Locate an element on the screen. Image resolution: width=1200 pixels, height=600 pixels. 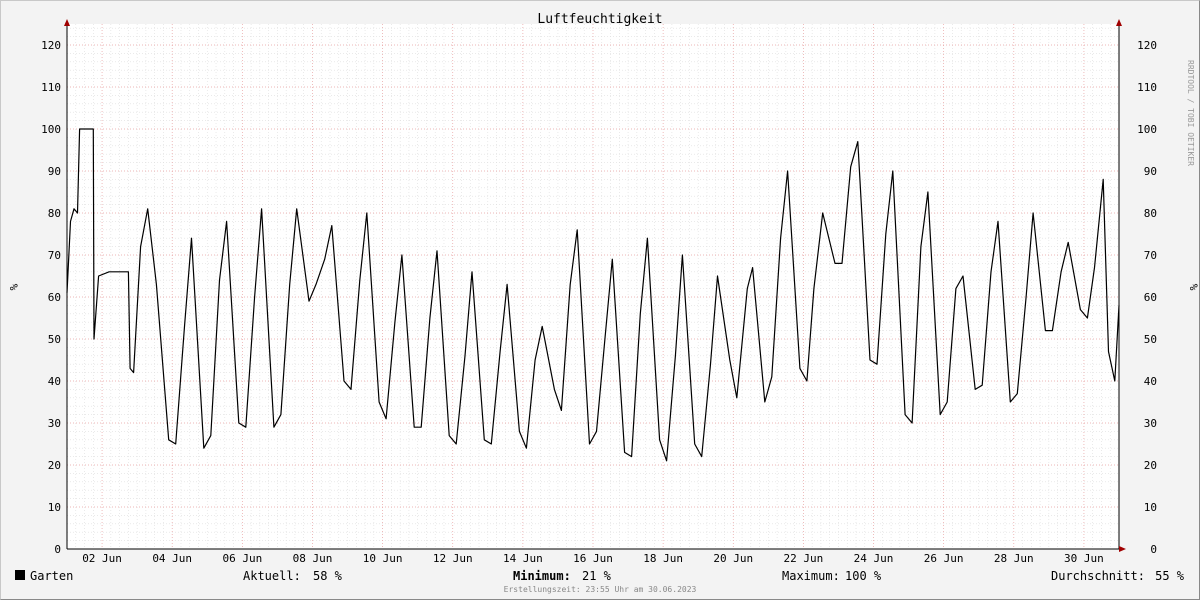
legend-avg-value: 55 % is located at coordinates (1170, 576).